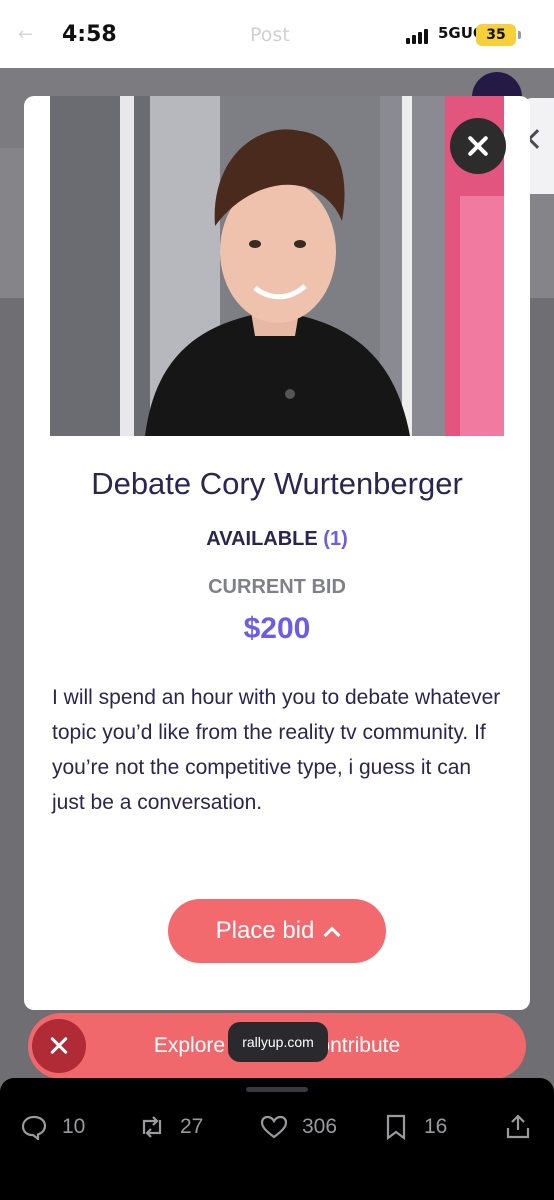  I want to click on post-action-bar: 10 27 306 16, so click(277, 1139).